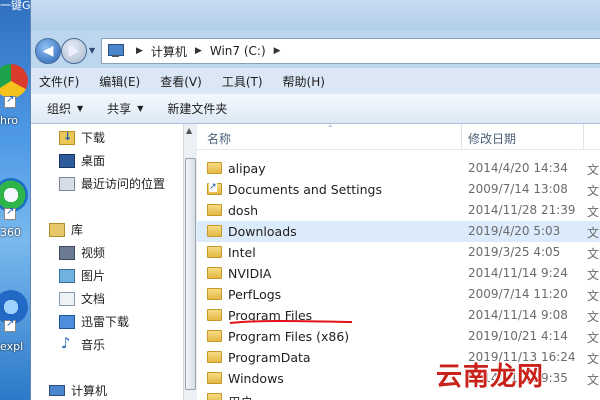 The height and width of the screenshot is (400, 600). I want to click on column-header-row: ⌃ 名称 修改日期, so click(398, 137).